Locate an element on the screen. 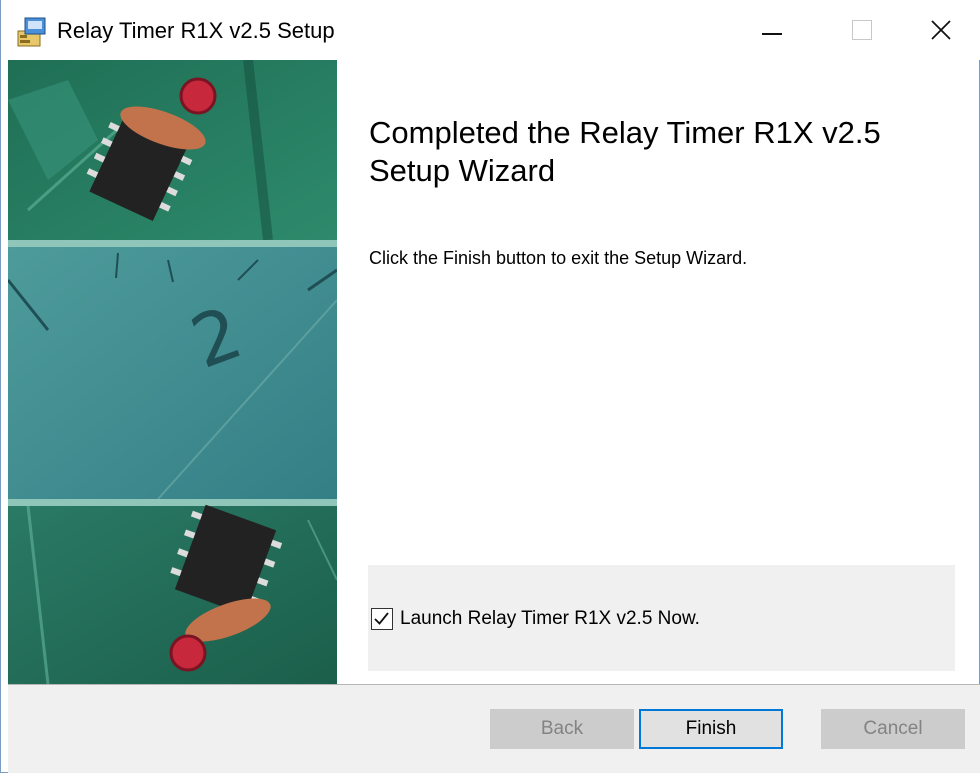 The height and width of the screenshot is (773, 980). led-bottom is located at coordinates (188, 653).